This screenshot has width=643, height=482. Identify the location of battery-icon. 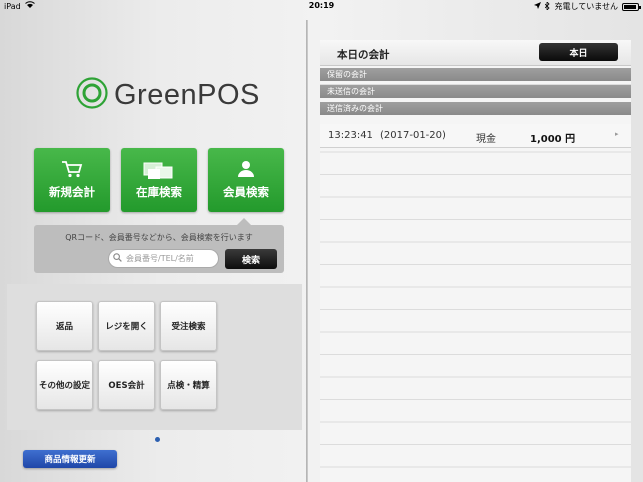
(631, 6).